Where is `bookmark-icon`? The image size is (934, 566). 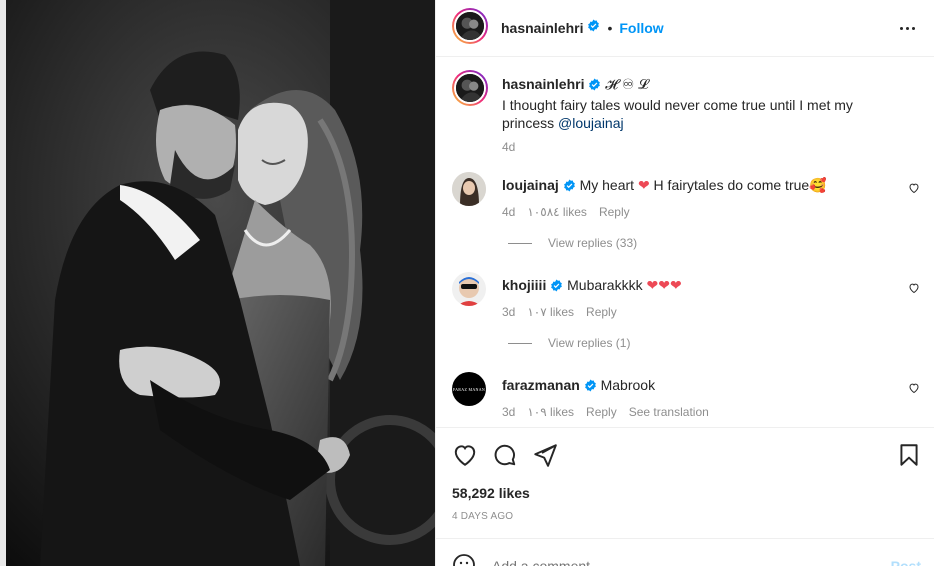
bookmark-icon is located at coordinates (909, 455).